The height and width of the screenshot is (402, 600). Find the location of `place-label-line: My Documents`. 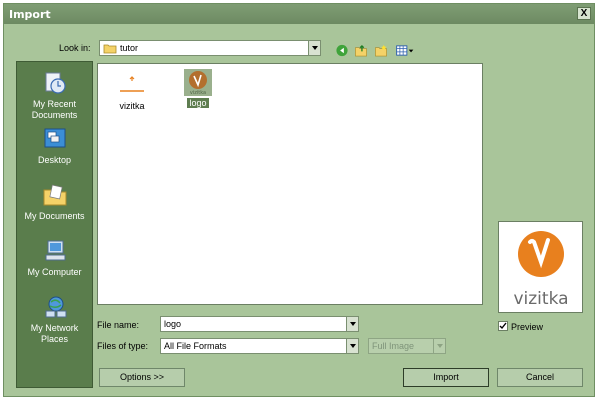

place-label-line: My Documents is located at coordinates (54, 216).